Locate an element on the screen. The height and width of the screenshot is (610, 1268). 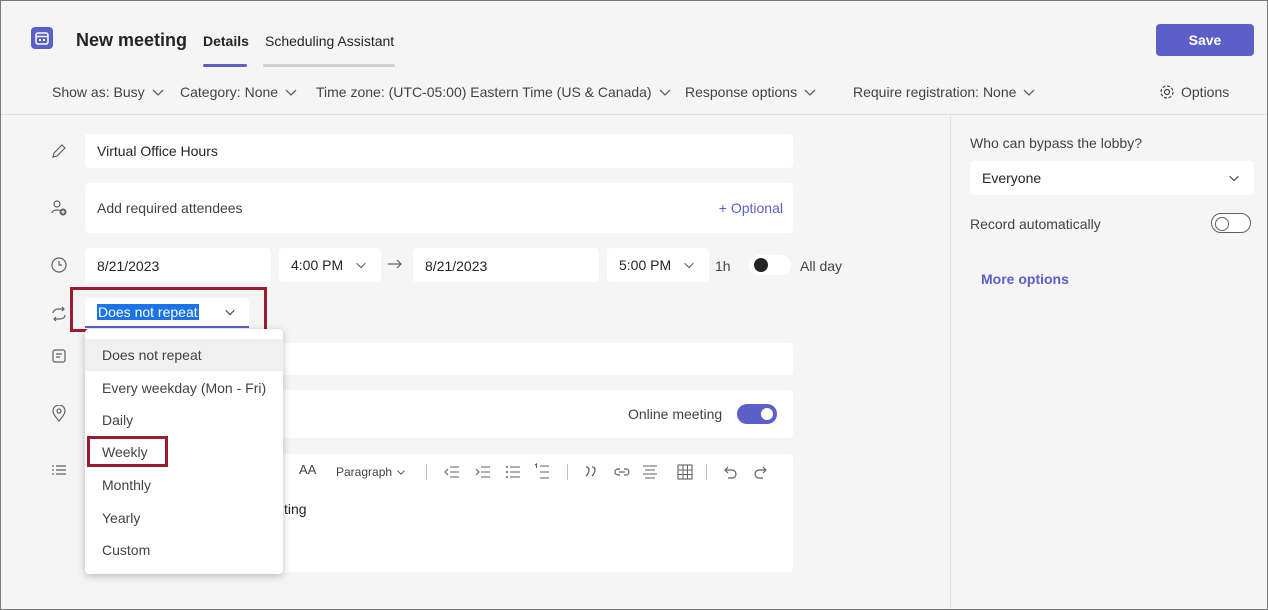
start-time-dropdown: 4:00 PM is located at coordinates (330, 265).